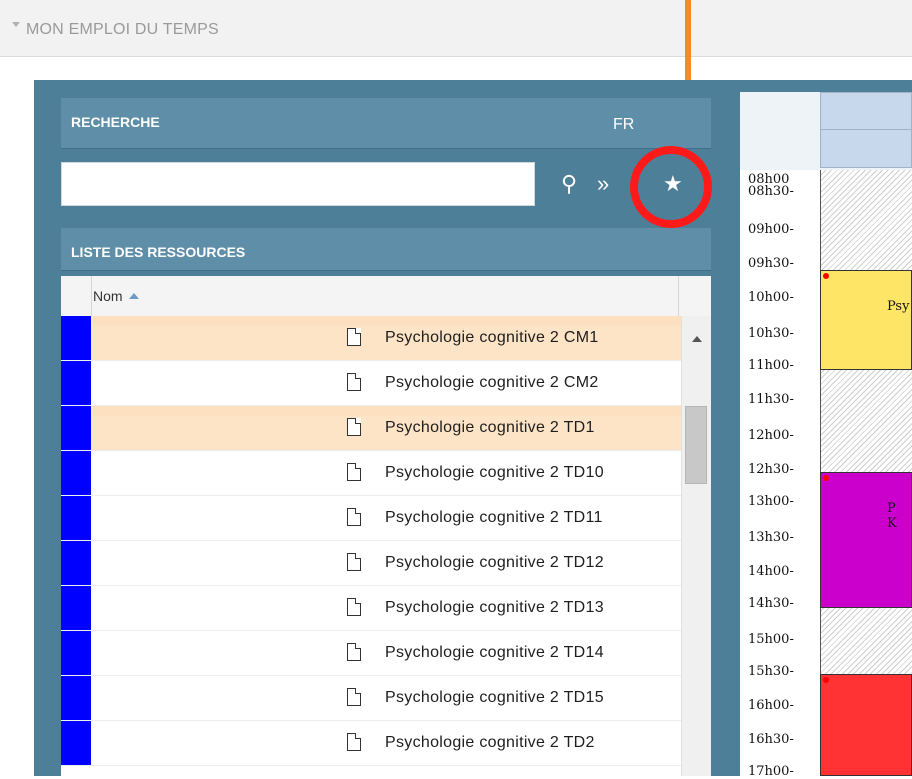 This screenshot has width=912, height=779. I want to click on time-label: 13h30-, so click(771, 537).